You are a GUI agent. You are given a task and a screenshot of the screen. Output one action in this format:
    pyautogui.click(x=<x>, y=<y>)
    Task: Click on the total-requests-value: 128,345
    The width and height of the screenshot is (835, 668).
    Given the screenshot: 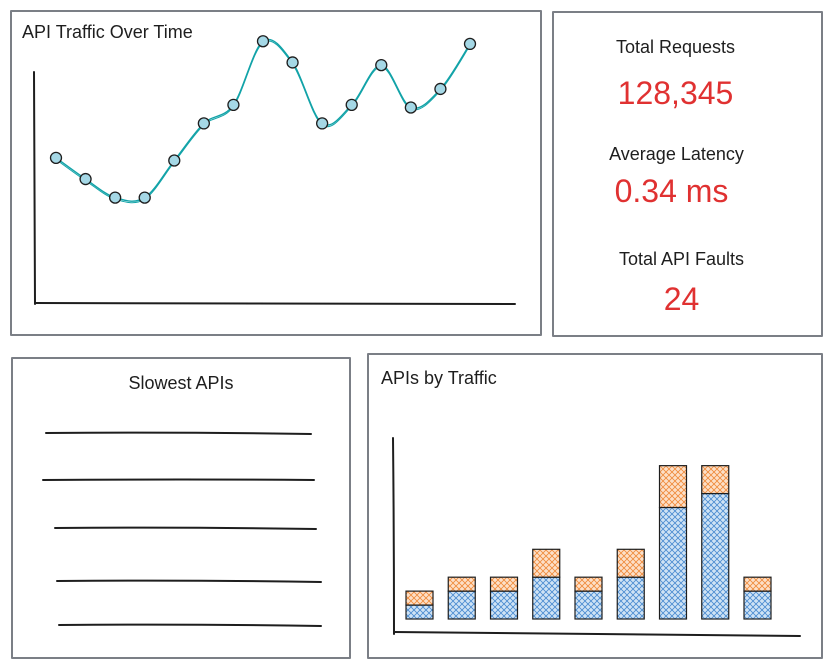 What is the action you would take?
    pyautogui.click(x=675, y=93)
    